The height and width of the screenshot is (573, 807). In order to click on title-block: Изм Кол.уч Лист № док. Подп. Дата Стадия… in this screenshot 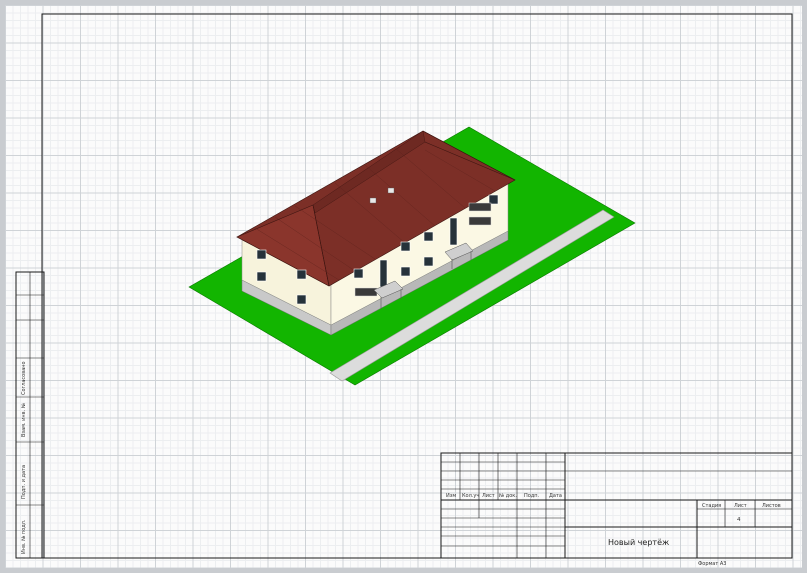, I will do `click(616, 505)`.